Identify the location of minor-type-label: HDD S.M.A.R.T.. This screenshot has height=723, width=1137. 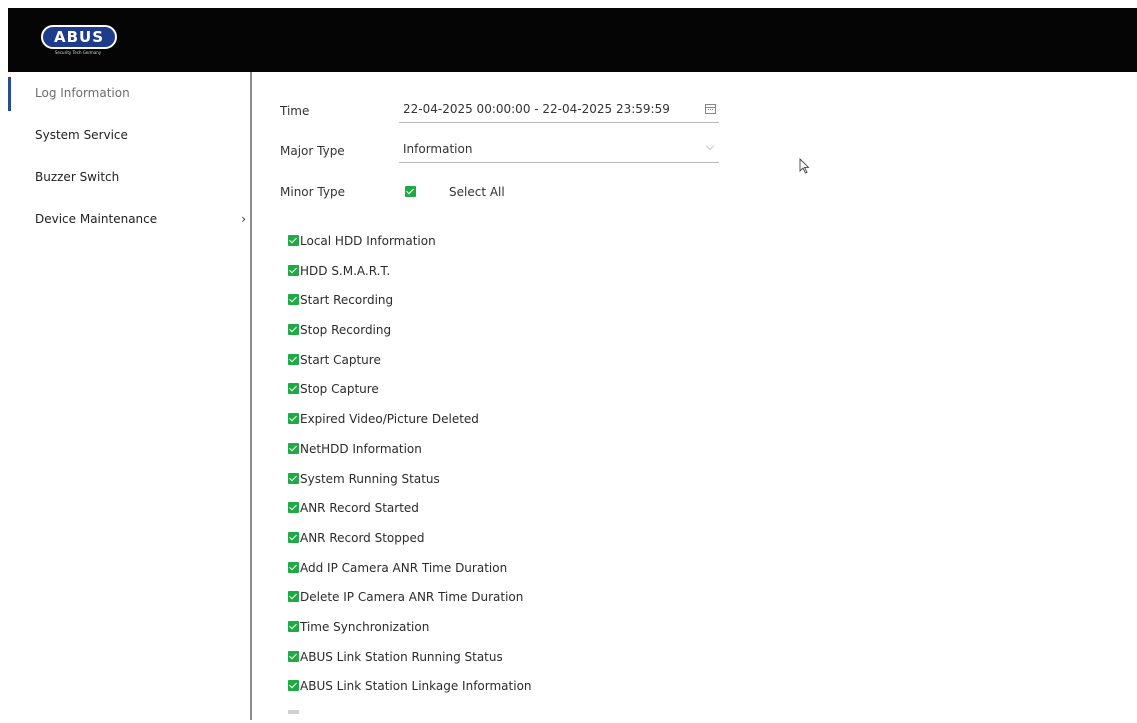
(345, 270).